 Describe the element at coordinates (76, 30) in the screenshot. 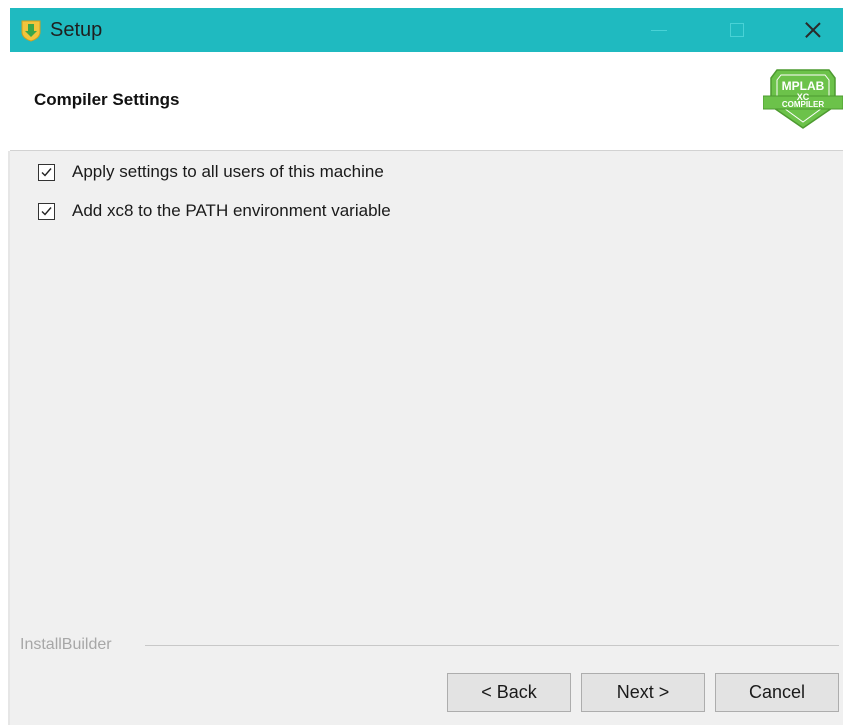

I see `window-title: Setup` at that location.